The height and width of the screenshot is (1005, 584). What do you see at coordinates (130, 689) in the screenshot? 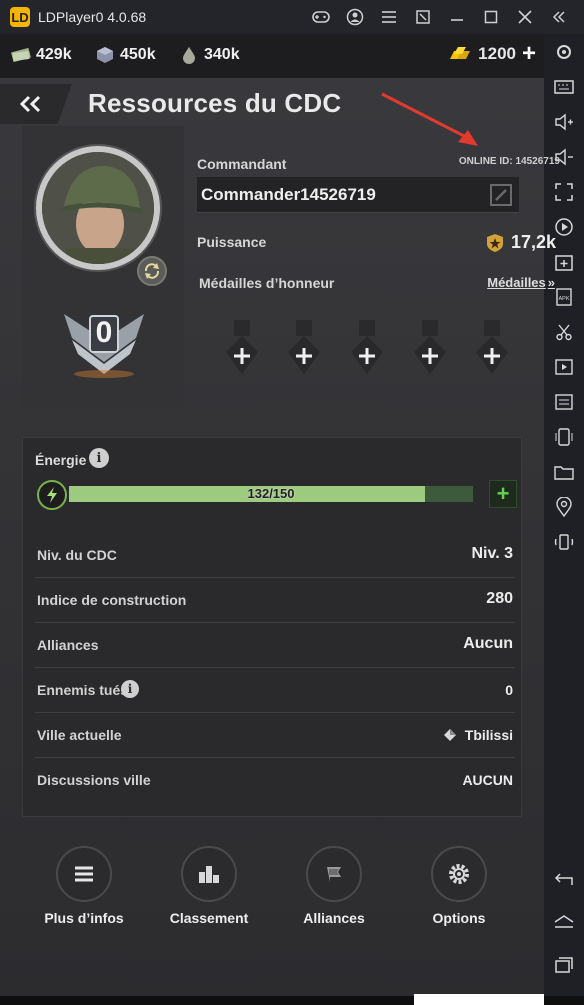
I see `enemies-info-icon: i` at bounding box center [130, 689].